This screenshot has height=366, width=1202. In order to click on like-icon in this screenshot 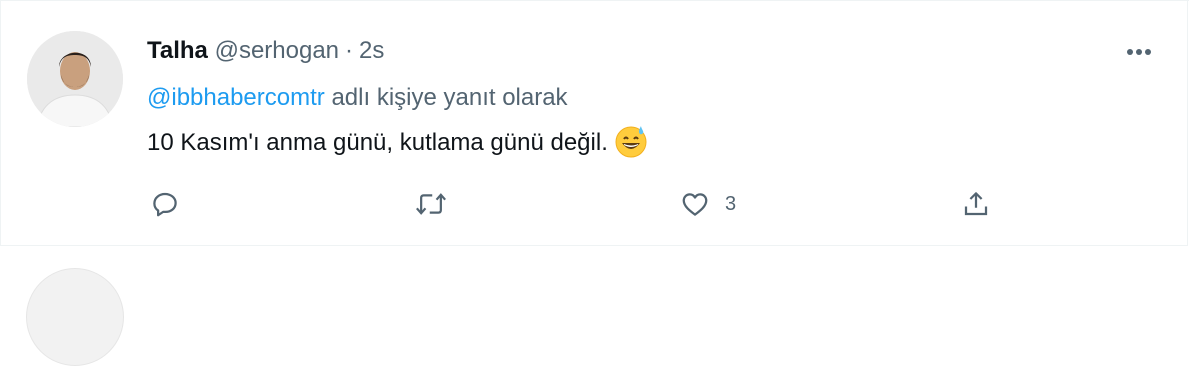, I will do `click(695, 204)`.